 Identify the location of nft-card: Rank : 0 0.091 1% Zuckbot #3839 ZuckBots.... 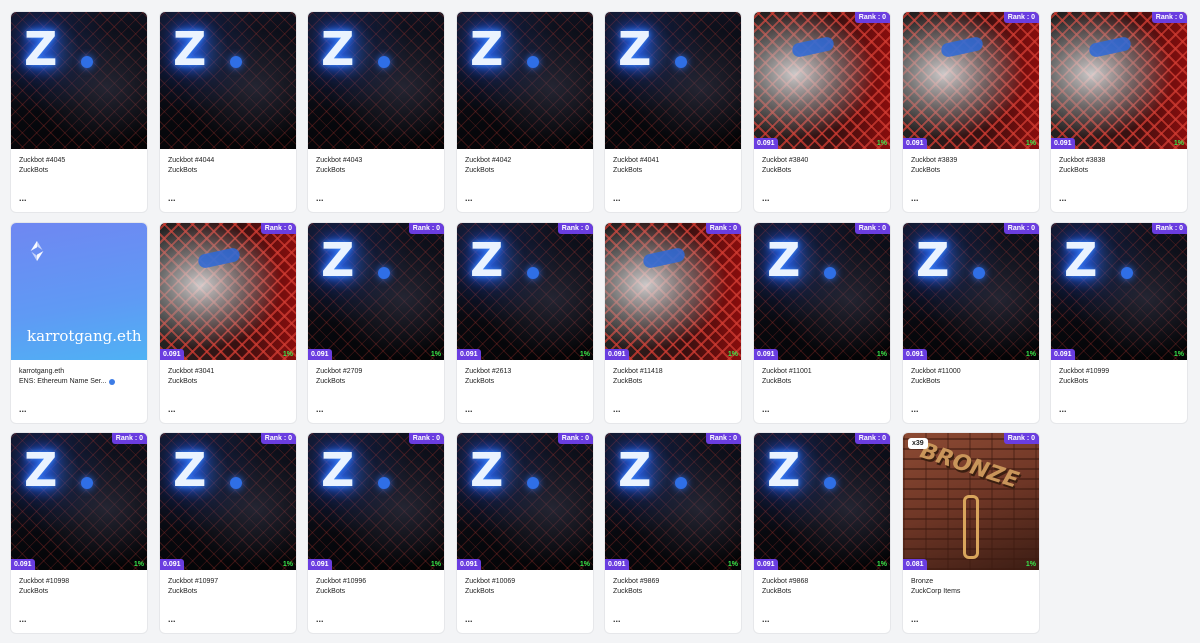
(971, 112).